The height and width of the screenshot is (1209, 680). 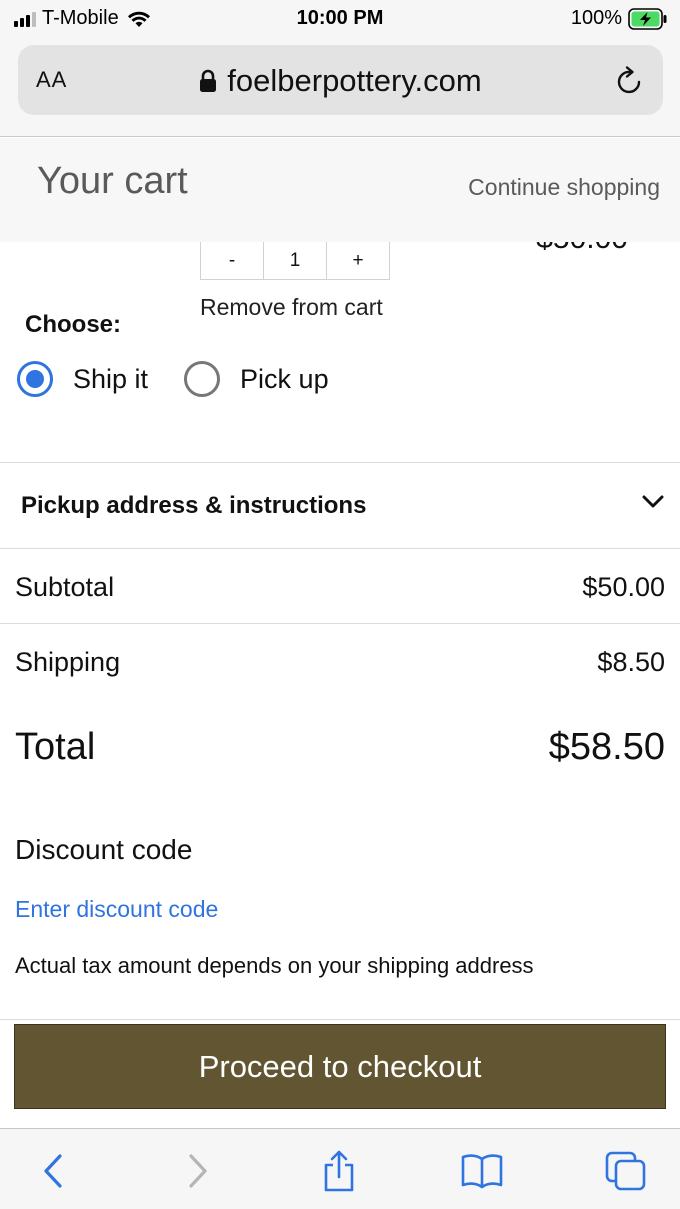 I want to click on url-display: foelberpottery.com, so click(x=340, y=82).